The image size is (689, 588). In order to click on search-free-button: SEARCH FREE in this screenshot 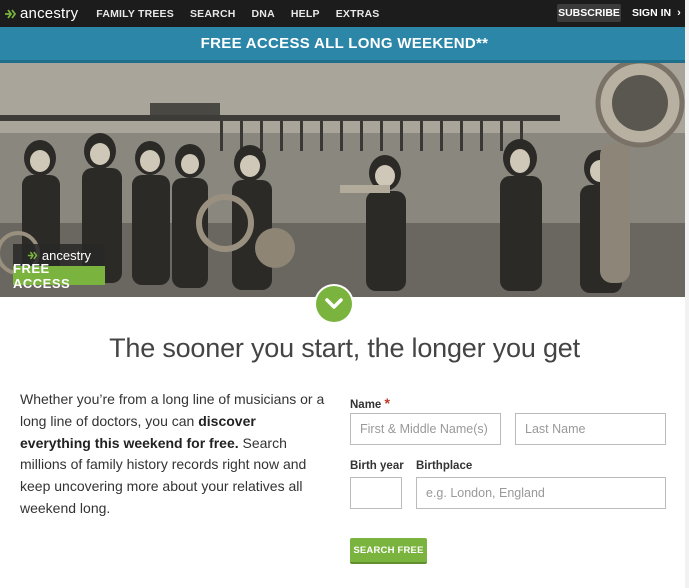, I will do `click(388, 551)`.